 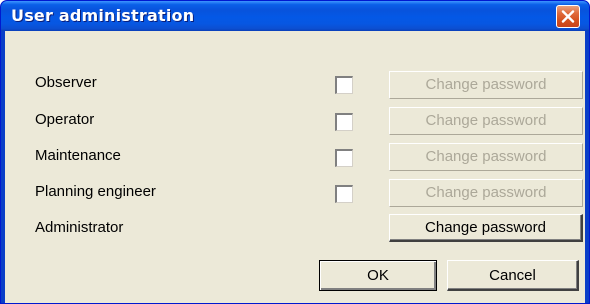 What do you see at coordinates (513, 275) in the screenshot?
I see `cancel-button: Cancel` at bounding box center [513, 275].